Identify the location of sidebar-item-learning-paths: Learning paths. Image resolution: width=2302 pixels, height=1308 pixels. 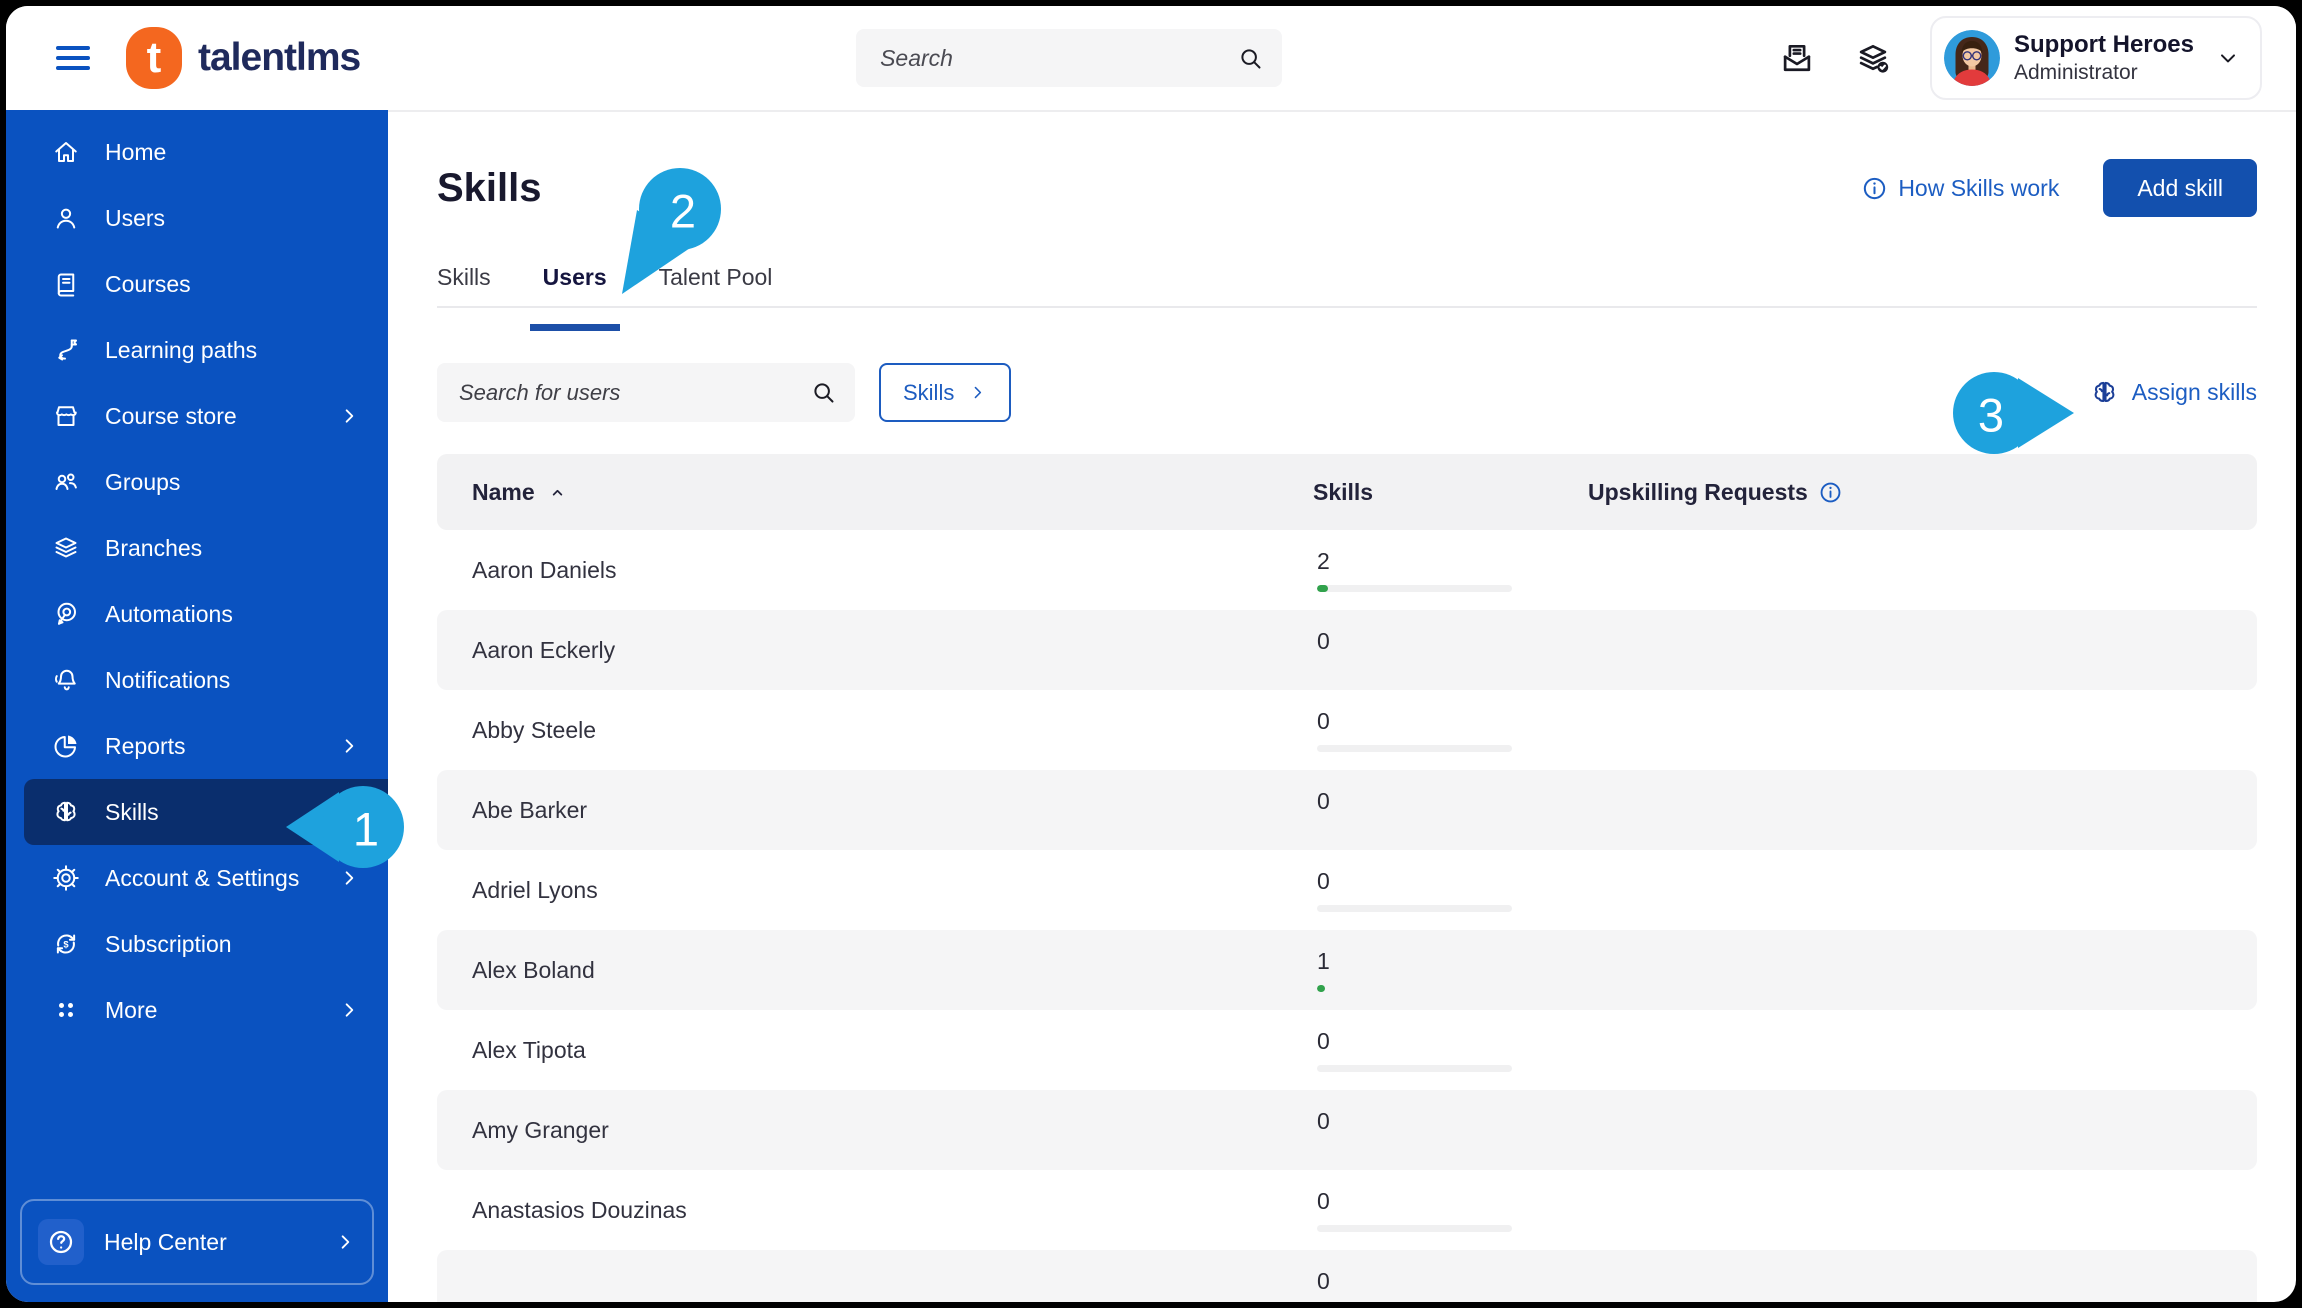
(197, 350).